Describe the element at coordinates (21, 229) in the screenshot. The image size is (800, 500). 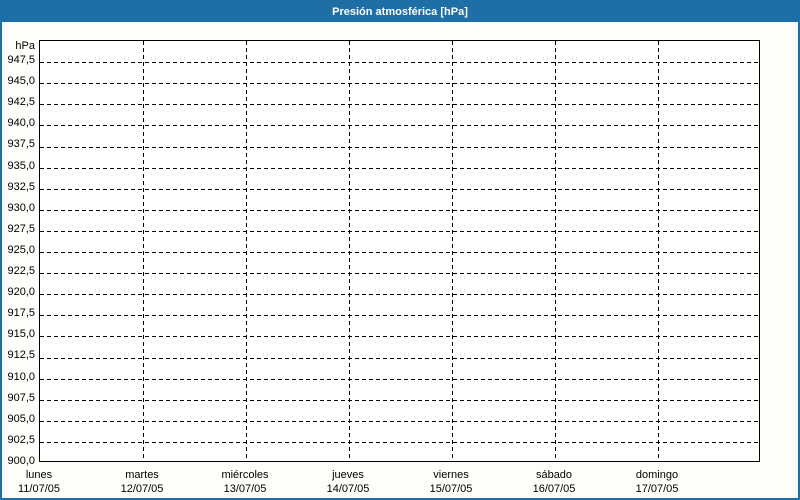
I see `y-tick-label: 927,5` at that location.